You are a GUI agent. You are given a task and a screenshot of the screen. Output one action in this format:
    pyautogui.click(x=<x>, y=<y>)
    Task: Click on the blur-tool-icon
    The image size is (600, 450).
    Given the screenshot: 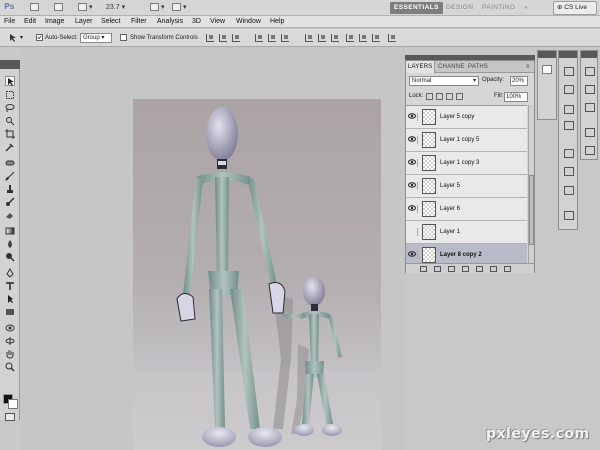 What is the action you would take?
    pyautogui.click(x=10, y=244)
    